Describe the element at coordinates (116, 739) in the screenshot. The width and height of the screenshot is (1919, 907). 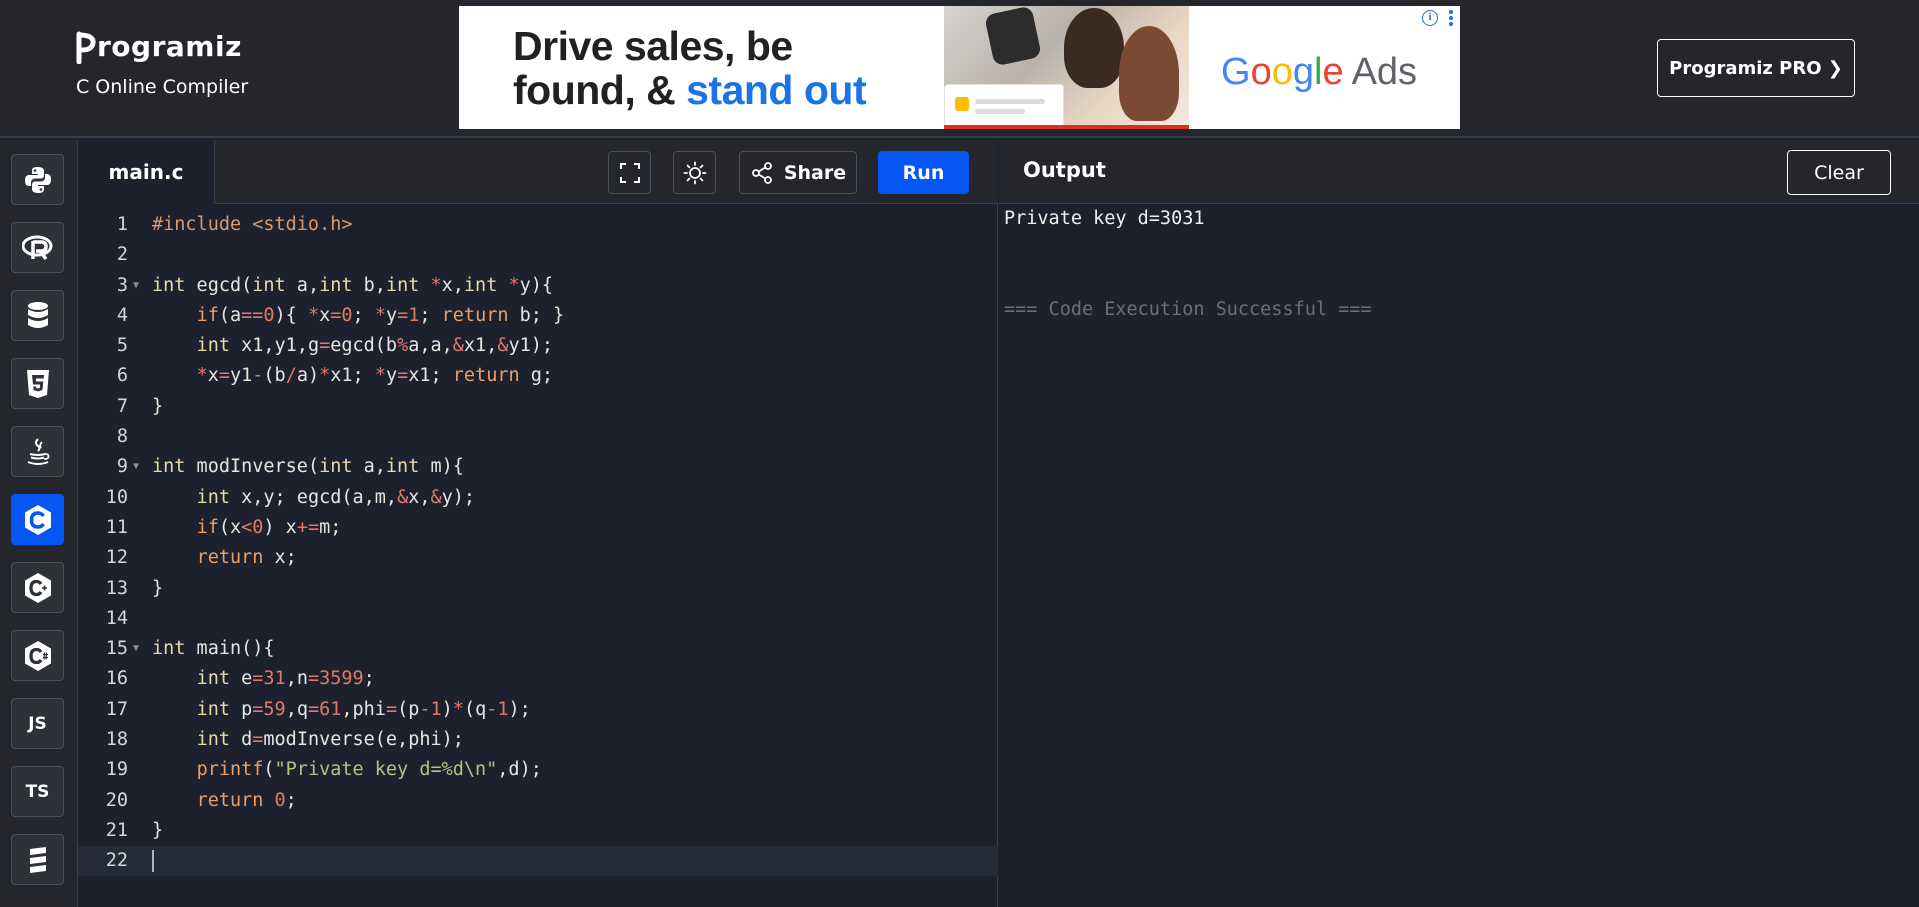
I see `line-number: 18` at that location.